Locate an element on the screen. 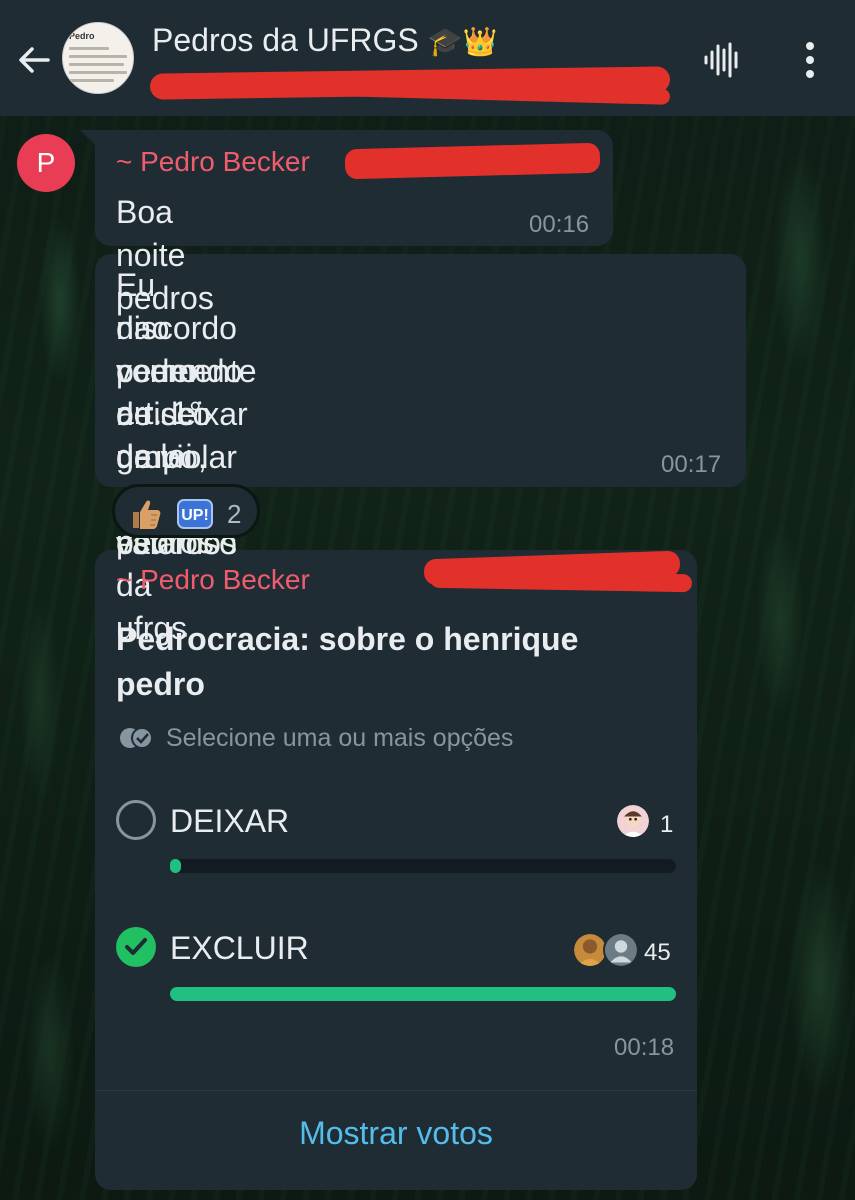 This screenshot has width=855, height=1200. avatar-doc-title: Pedro is located at coordinates (82, 36).